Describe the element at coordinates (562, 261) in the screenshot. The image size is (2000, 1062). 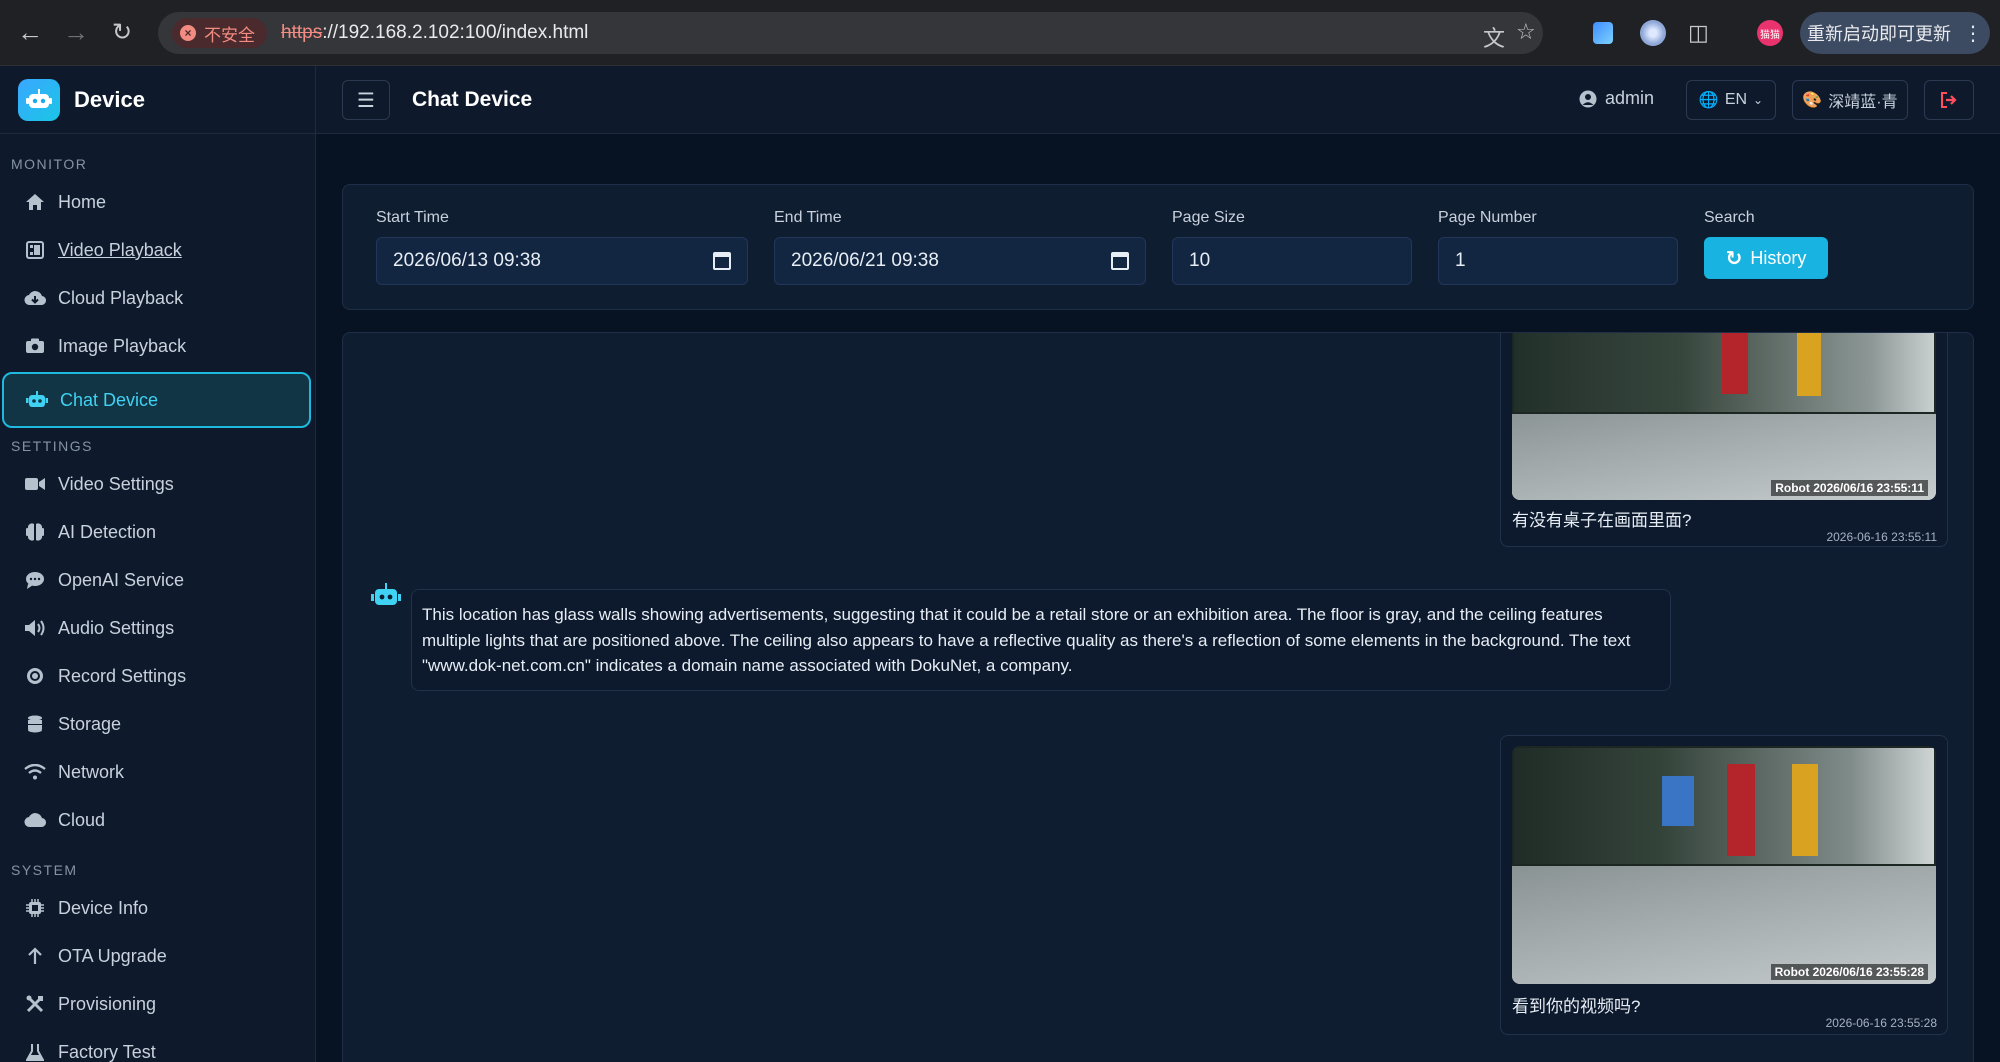
I see `start-time-input: 2026/06/13 09:38` at that location.